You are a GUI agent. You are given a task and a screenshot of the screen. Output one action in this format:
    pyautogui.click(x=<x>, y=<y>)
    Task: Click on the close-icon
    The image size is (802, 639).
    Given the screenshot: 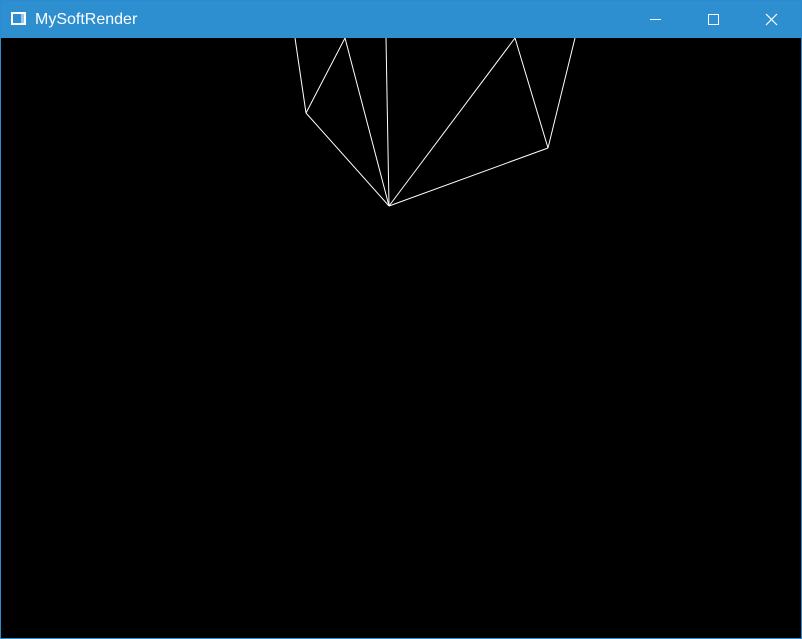 What is the action you would take?
    pyautogui.click(x=771, y=19)
    